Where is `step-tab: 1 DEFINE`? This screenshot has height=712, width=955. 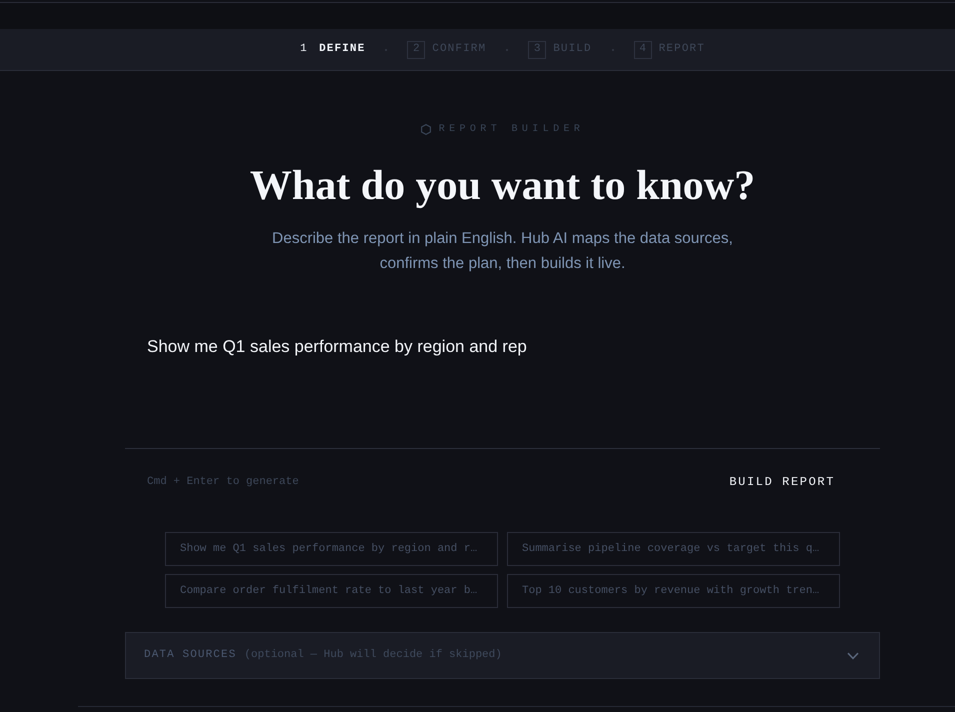
step-tab: 1 DEFINE is located at coordinates (333, 49).